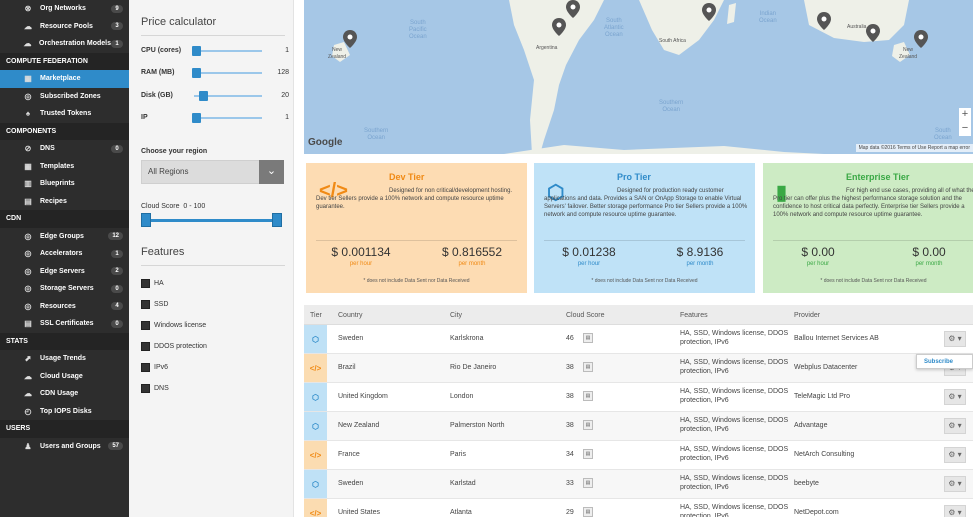 The width and height of the screenshot is (973, 517). I want to click on cell-score: 33, so click(570, 483).